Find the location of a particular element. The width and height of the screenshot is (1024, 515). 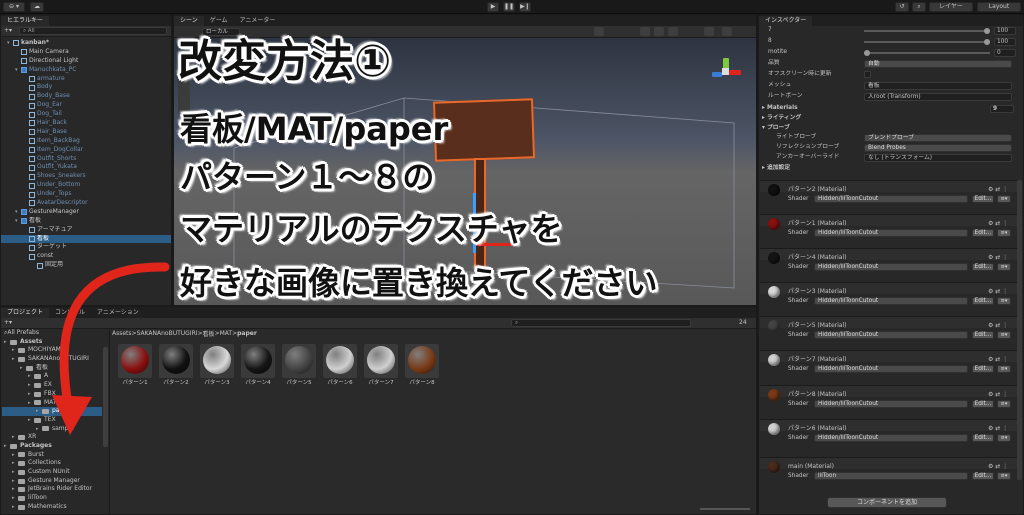

zoom-slider is located at coordinates (725, 509).